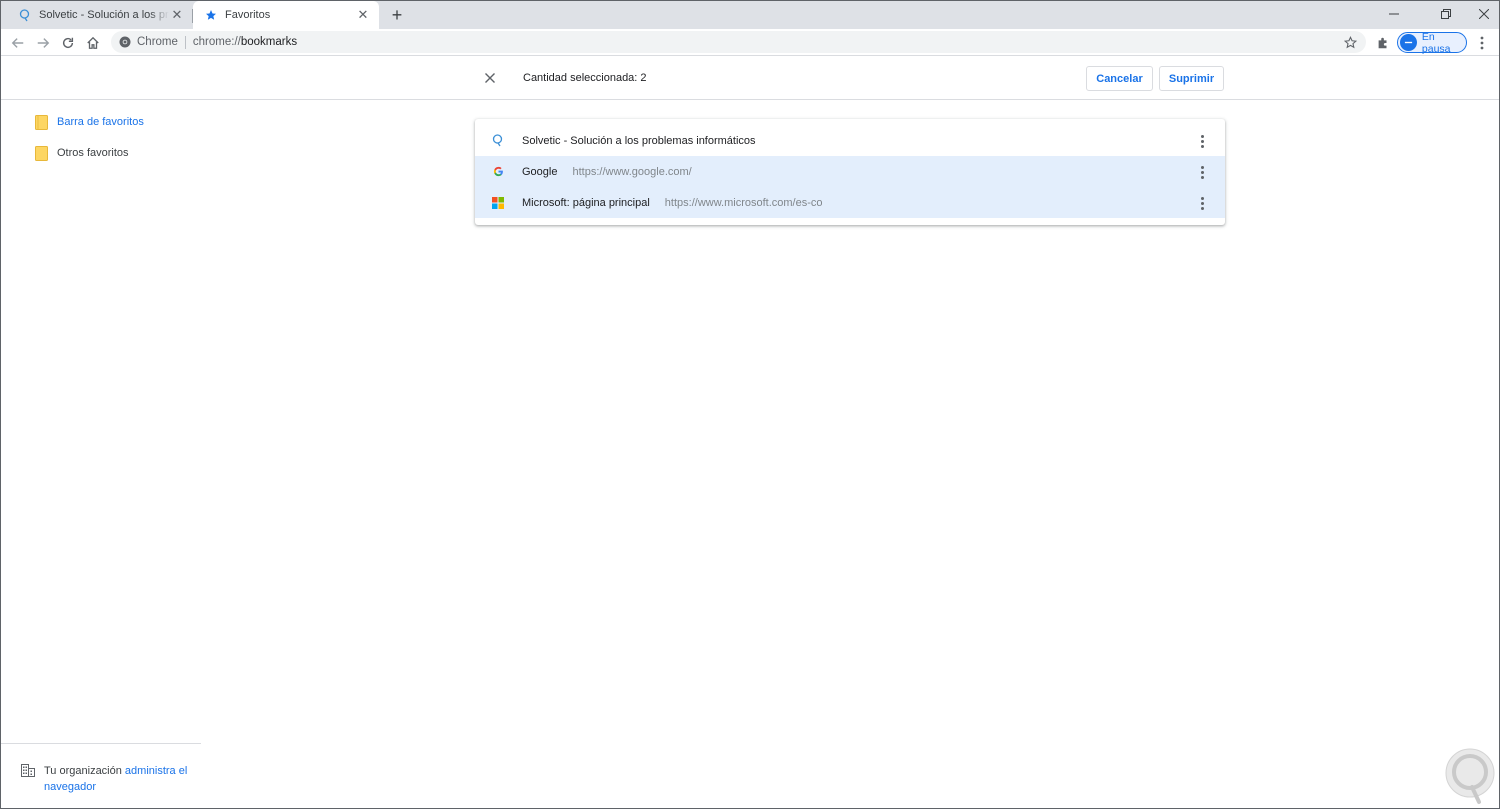 The height and width of the screenshot is (809, 1500). Describe the element at coordinates (1446, 14) in the screenshot. I see `restore-button` at that location.